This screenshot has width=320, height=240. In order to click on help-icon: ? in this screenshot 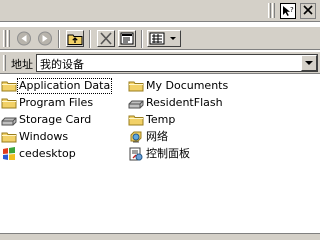, I will do `click(288, 11)`.